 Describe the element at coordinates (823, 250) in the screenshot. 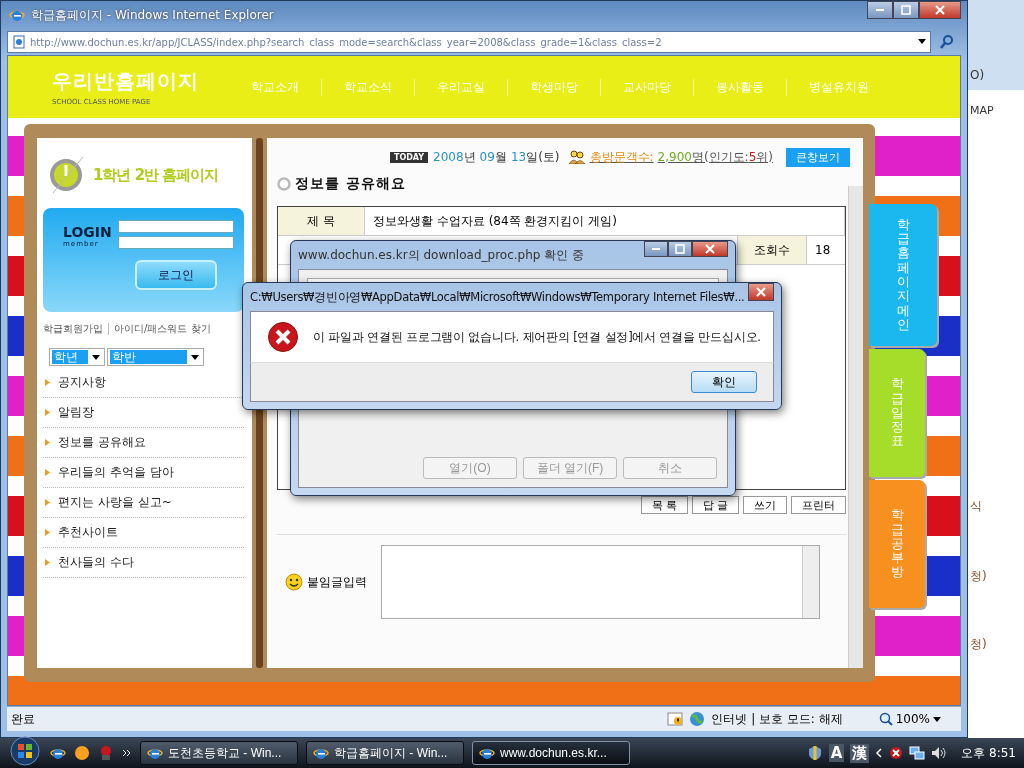

I see `table-cell-text: 18` at that location.